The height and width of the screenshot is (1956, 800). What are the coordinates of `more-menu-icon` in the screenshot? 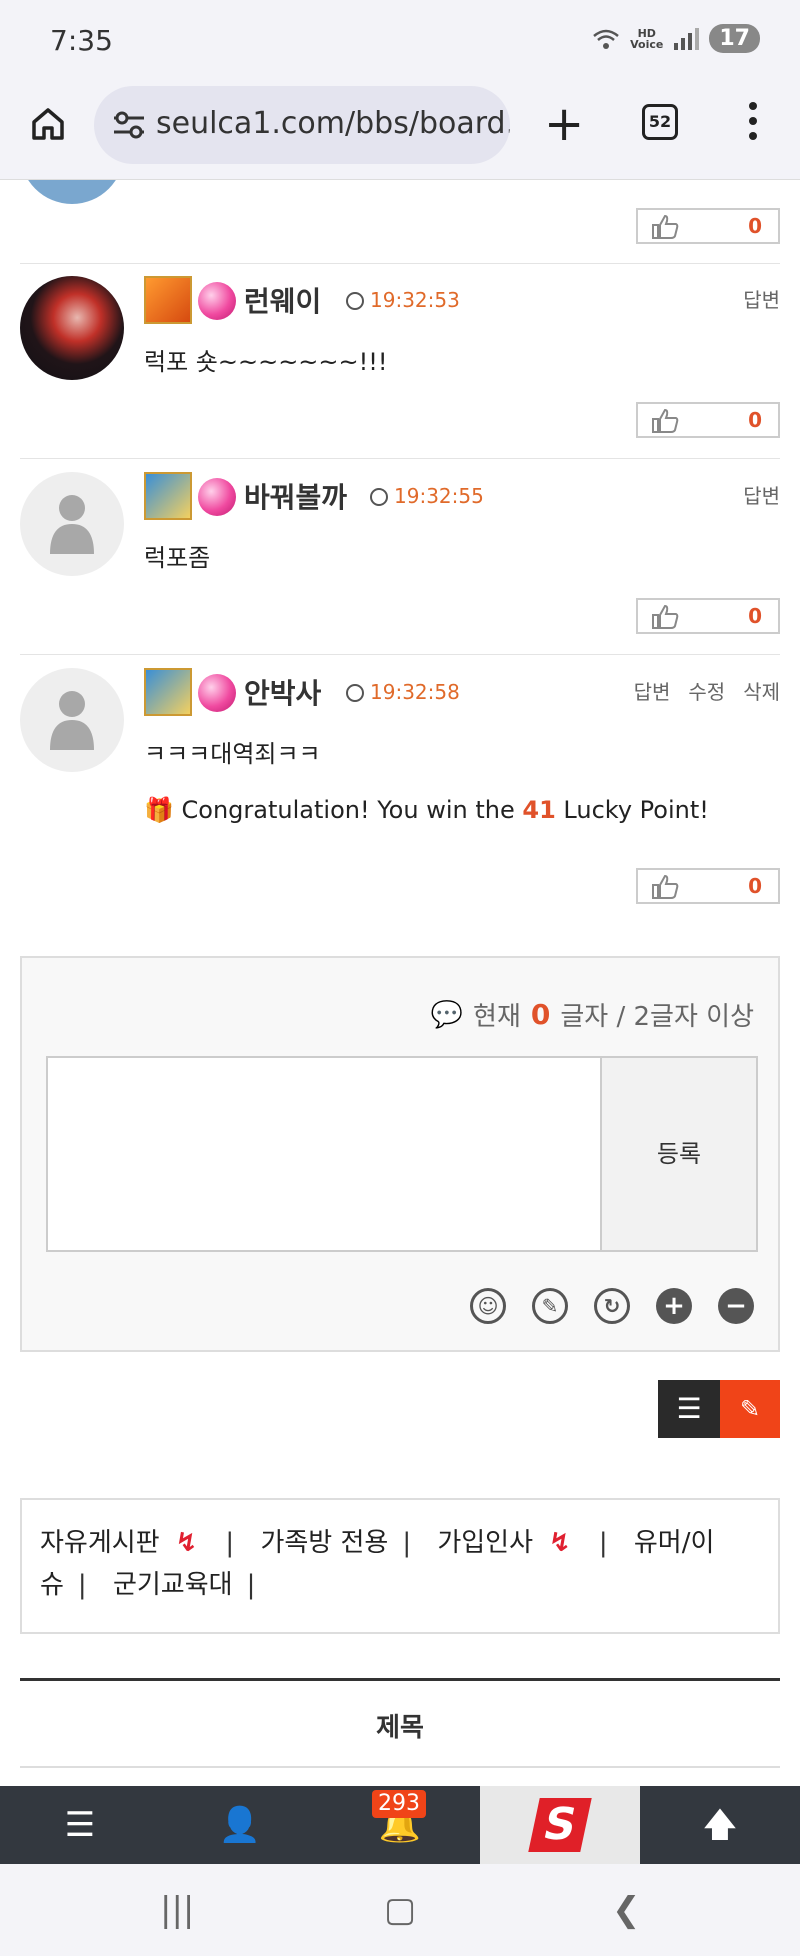 It's located at (753, 124).